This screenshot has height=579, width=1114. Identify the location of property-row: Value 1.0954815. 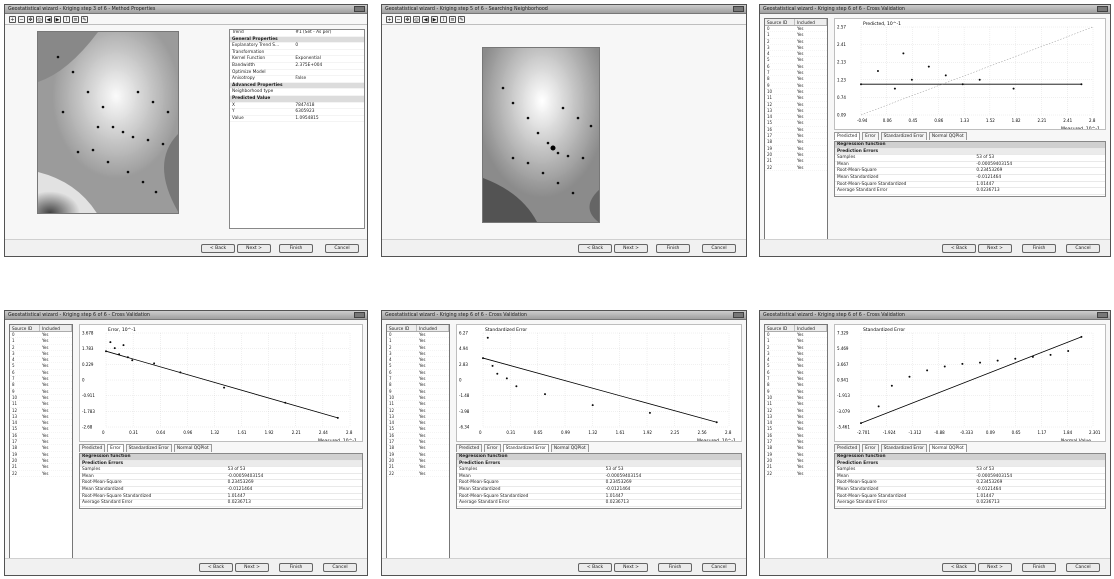
(297, 119).